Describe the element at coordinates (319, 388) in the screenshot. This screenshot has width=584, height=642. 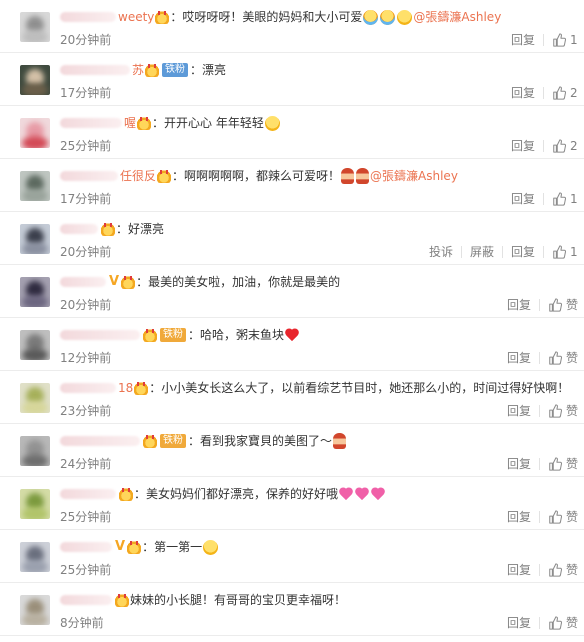
I see `comment-body: 18 ：小小美女长这么大了，以前看综艺节目时，她还那么小的，时间过得好快啊！` at that location.